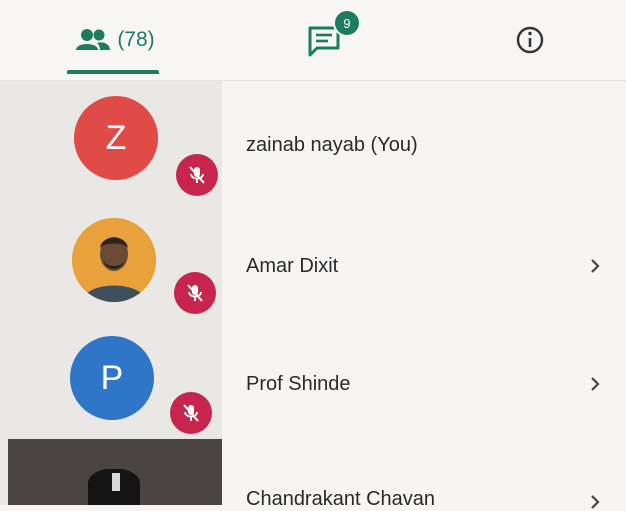 The height and width of the screenshot is (511, 626). I want to click on chat-unread-badge: 9, so click(347, 23).